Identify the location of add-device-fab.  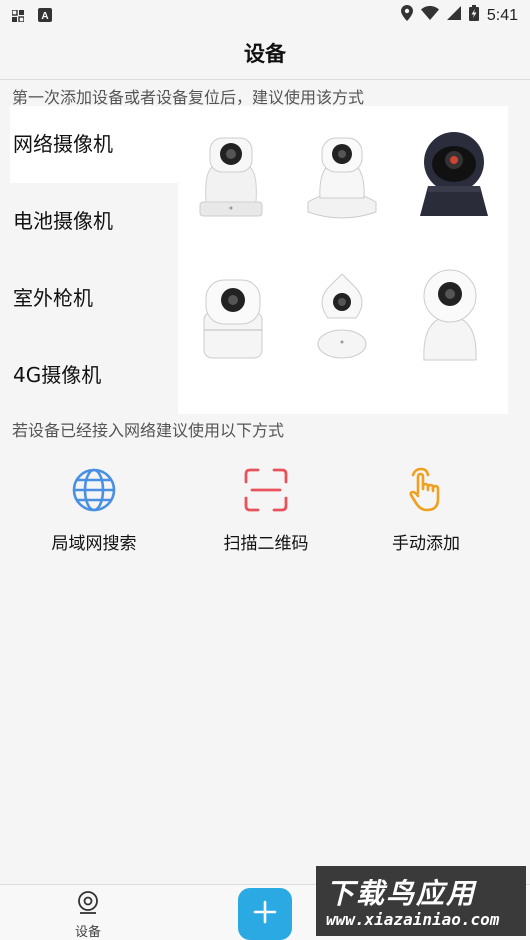
(265, 914).